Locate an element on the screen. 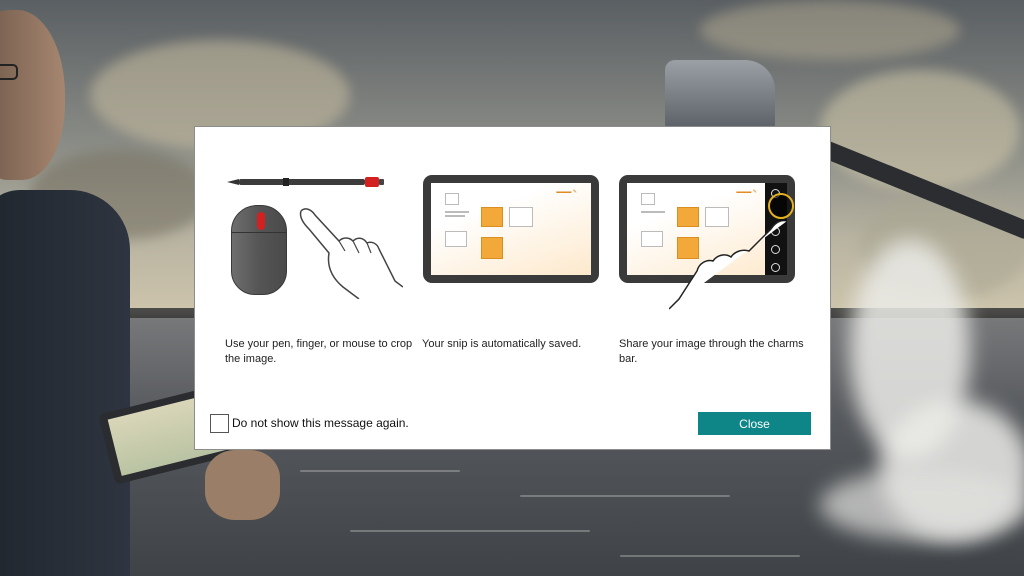 This screenshot has width=1024, height=576. mouse-icon is located at coordinates (259, 250).